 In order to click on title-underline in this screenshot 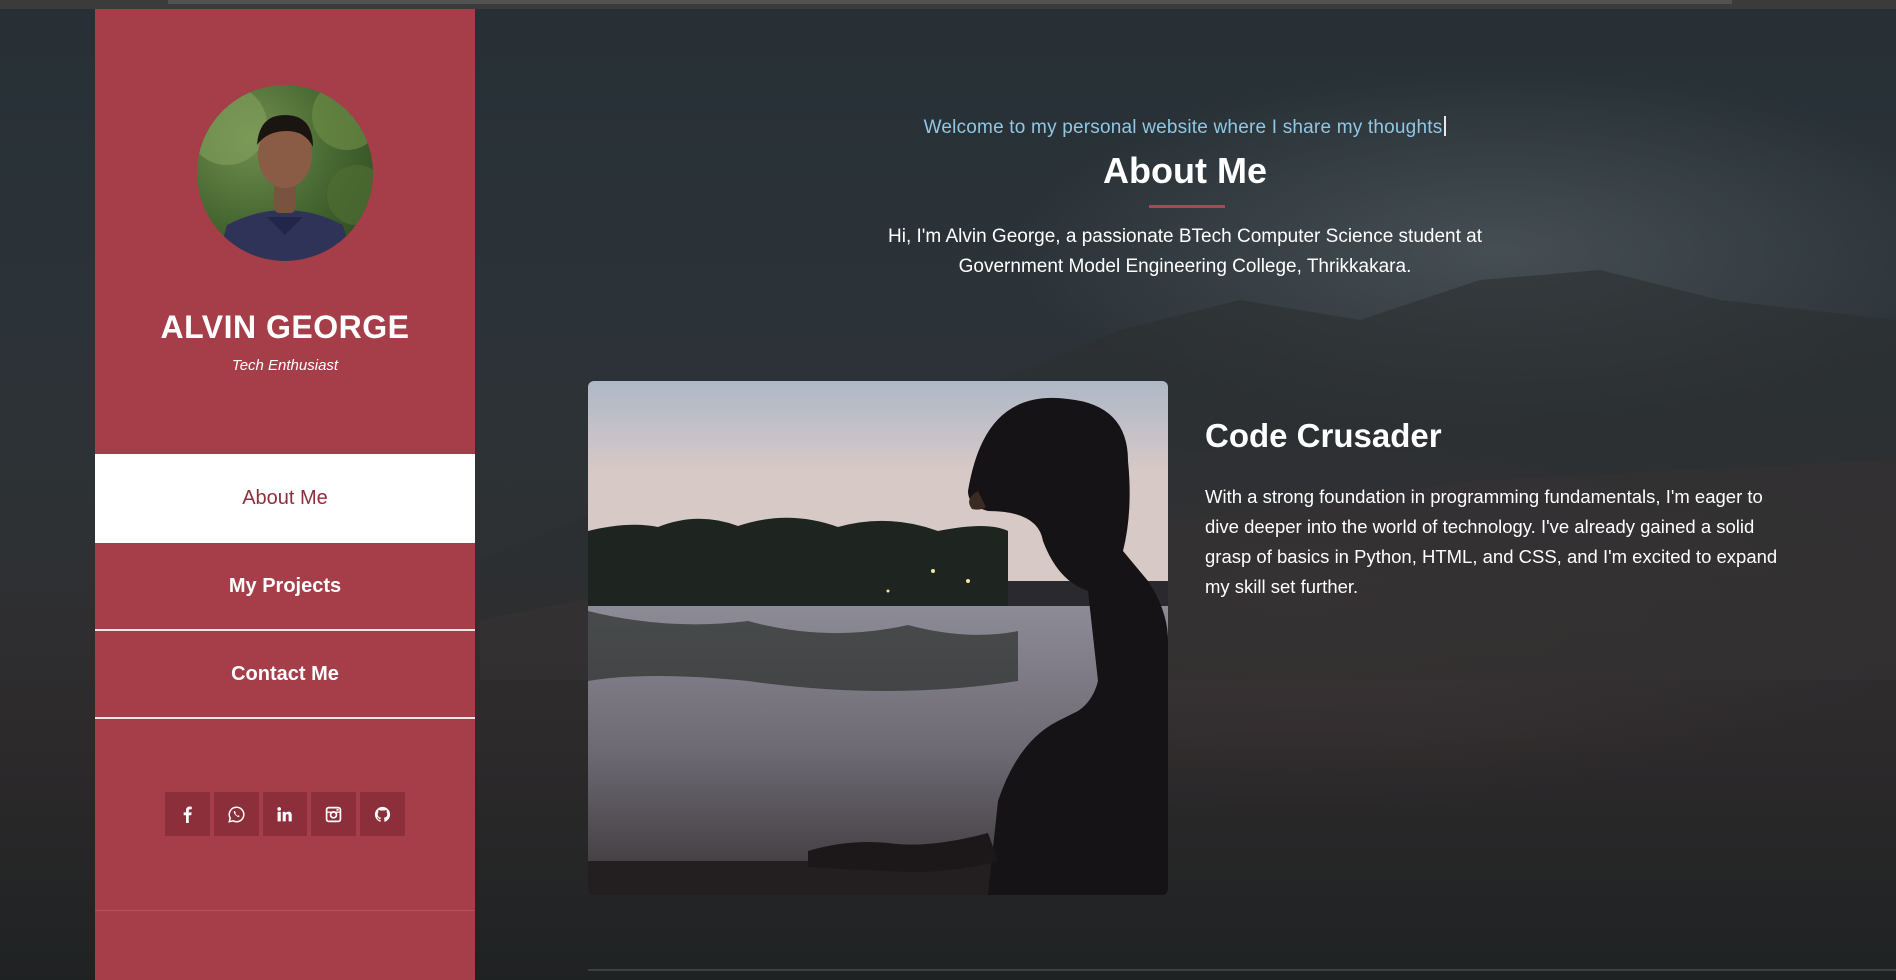, I will do `click(1187, 206)`.